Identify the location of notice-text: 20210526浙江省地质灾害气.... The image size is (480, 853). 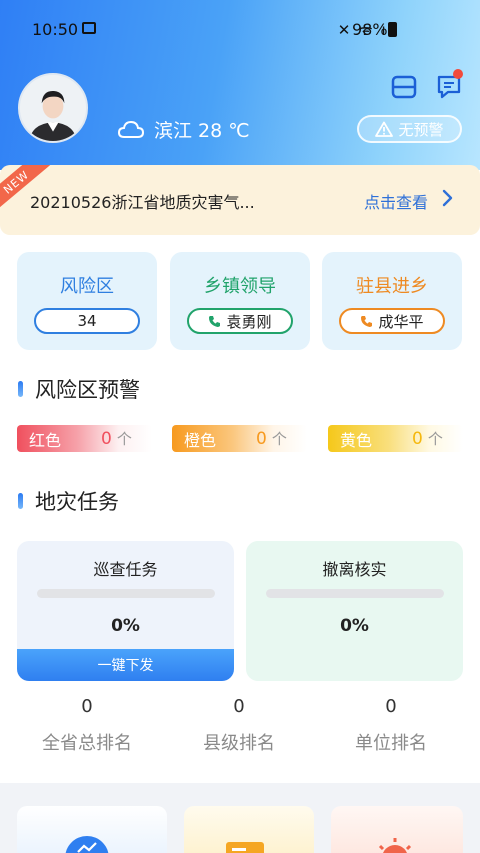
(142, 202).